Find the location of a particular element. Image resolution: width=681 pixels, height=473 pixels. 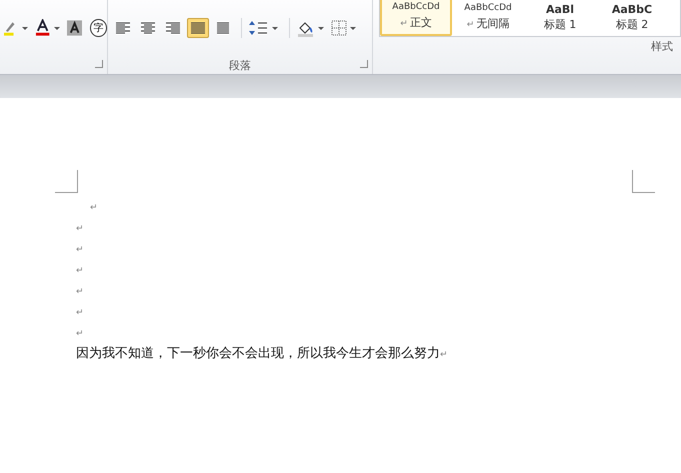

group-label: 样式 is located at coordinates (662, 46).